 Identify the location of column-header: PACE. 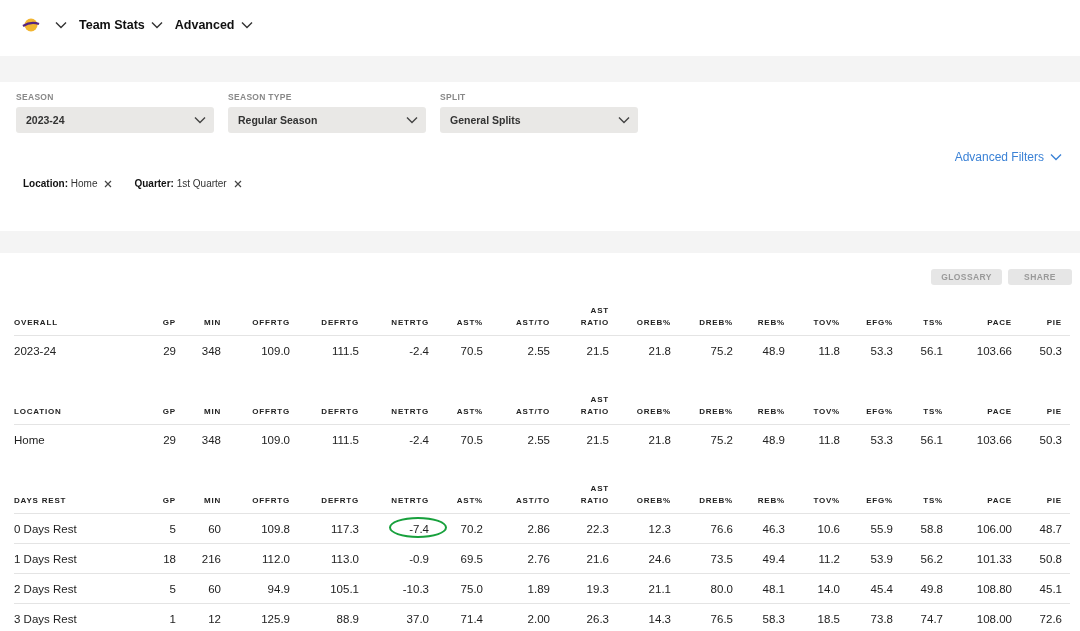
(999, 323).